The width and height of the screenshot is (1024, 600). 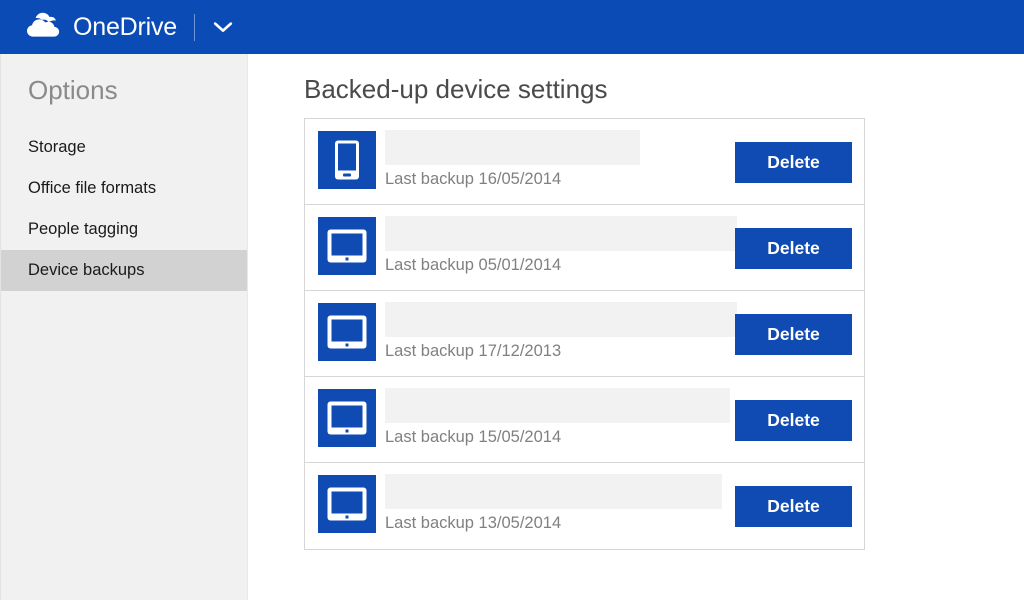 I want to click on sidebar-item-device-backups: Device backups, so click(x=124, y=270).